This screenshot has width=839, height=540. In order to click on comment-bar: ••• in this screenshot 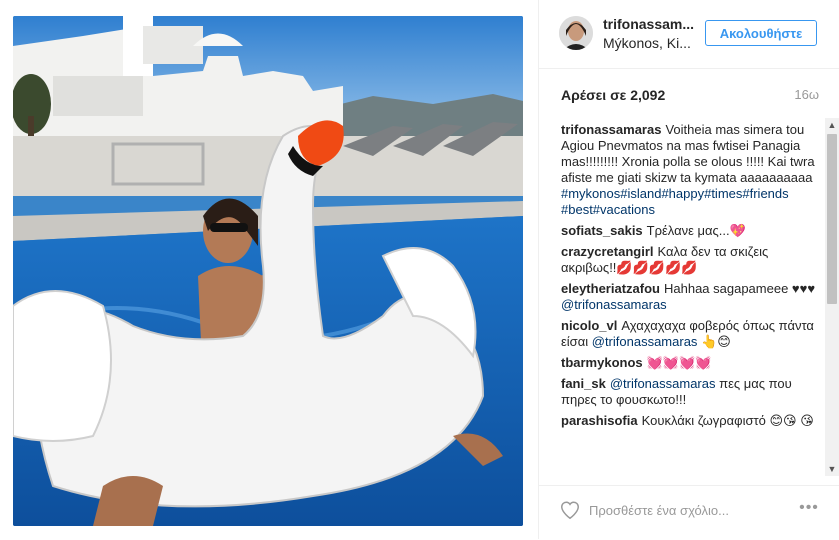, I will do `click(689, 512)`.